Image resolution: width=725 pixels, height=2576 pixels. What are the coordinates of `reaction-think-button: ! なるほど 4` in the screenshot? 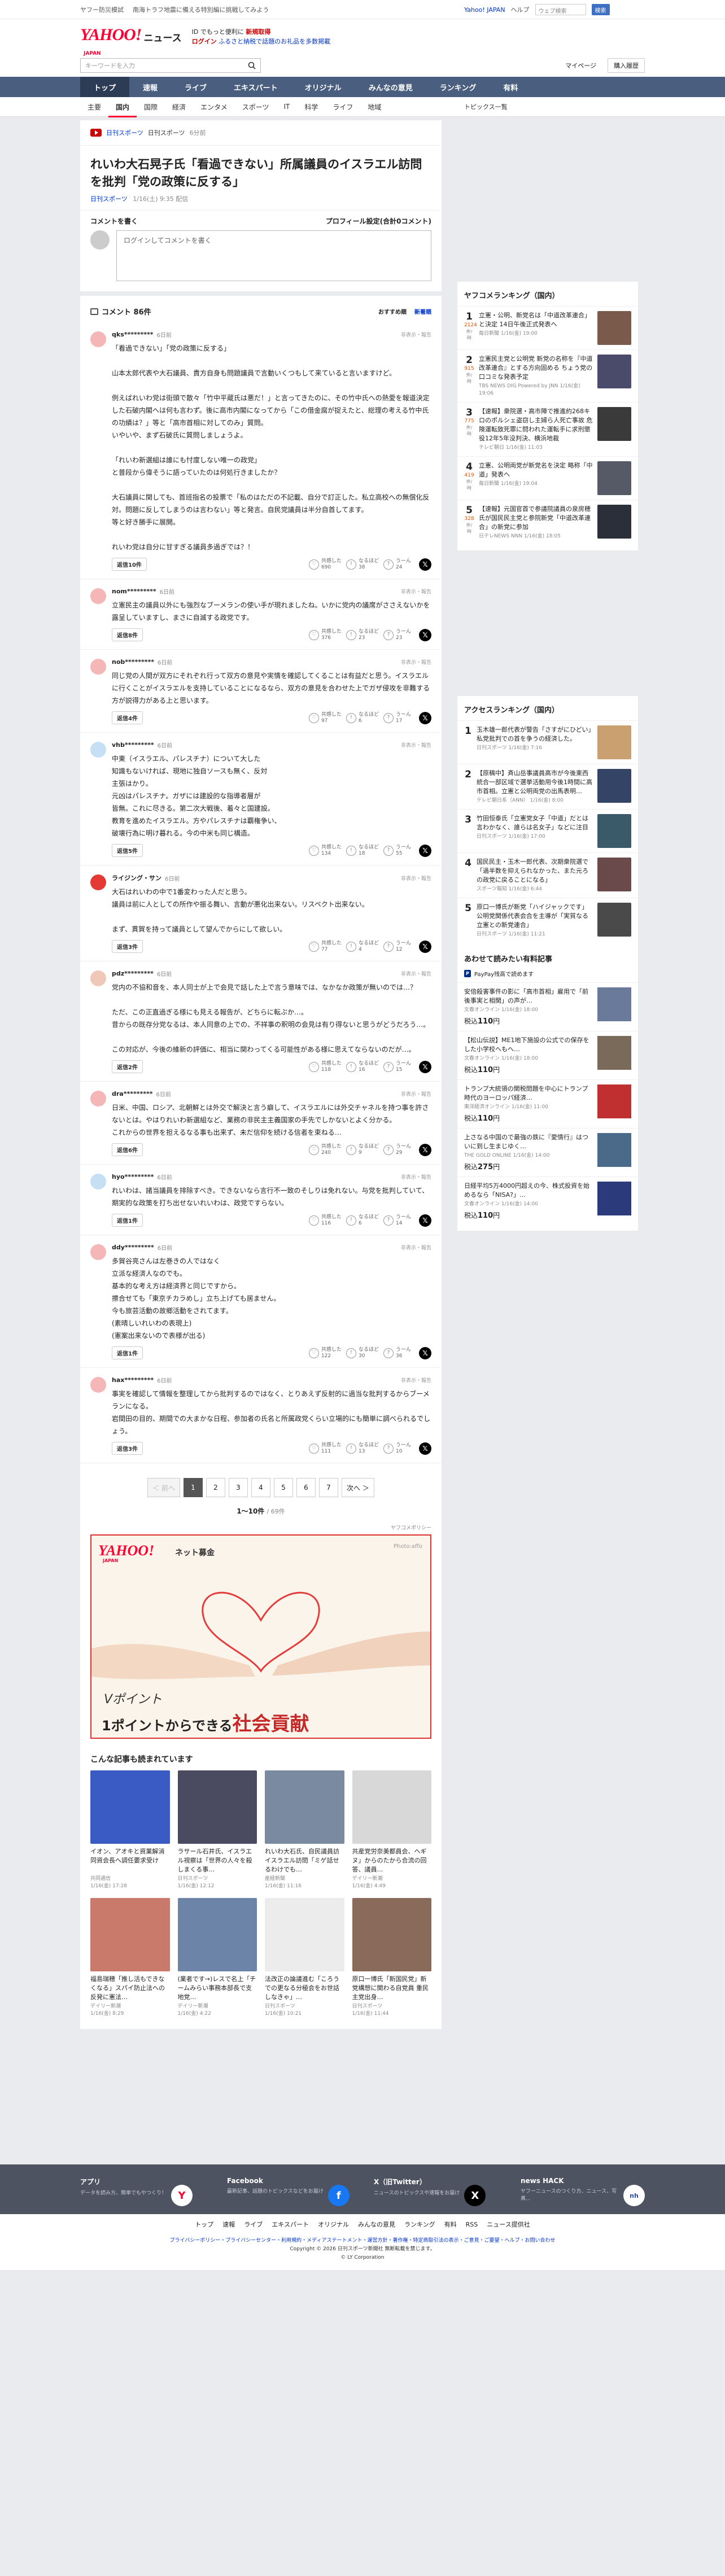 It's located at (362, 947).